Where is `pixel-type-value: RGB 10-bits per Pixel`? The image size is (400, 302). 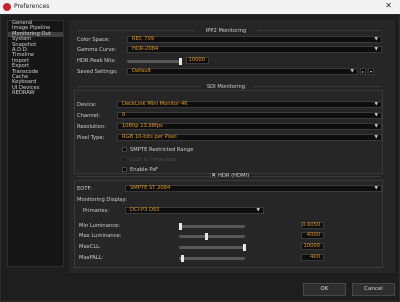
pixel-type-value: RGB 10-bits per Pixel is located at coordinates (149, 137).